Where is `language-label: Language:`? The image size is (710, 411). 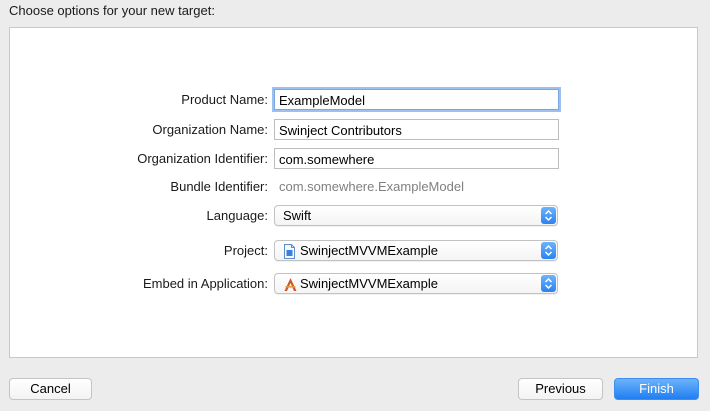 language-label: Language: is located at coordinates (237, 215).